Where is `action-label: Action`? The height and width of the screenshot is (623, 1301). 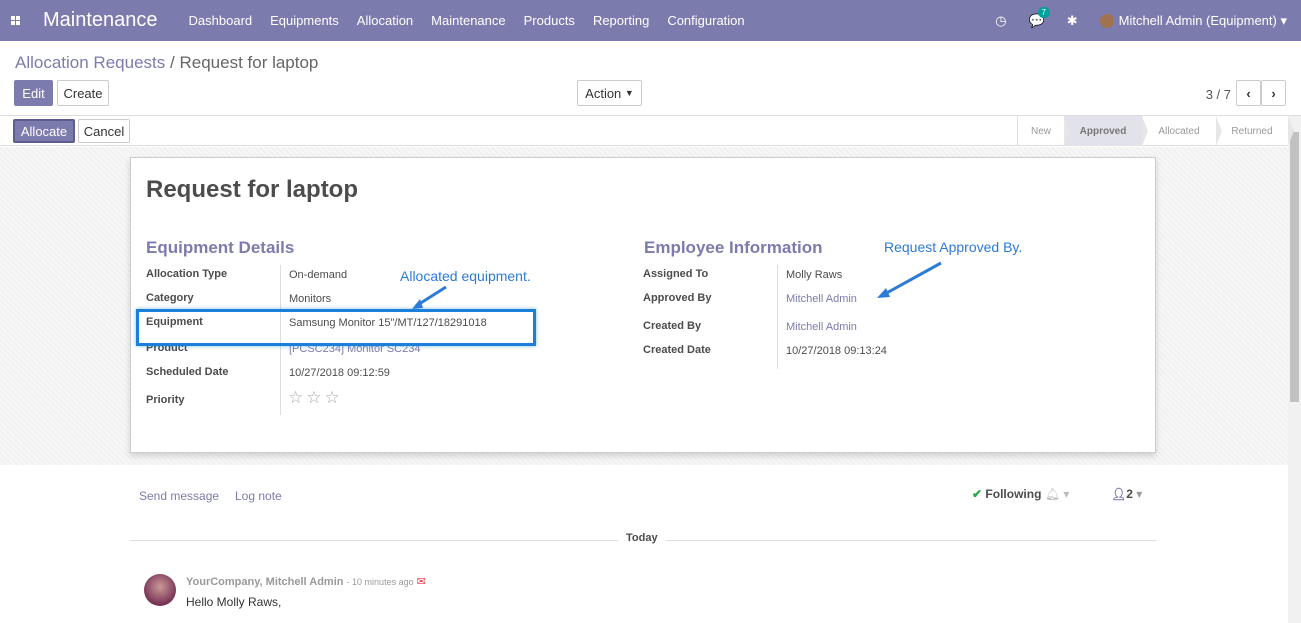
action-label: Action is located at coordinates (603, 93).